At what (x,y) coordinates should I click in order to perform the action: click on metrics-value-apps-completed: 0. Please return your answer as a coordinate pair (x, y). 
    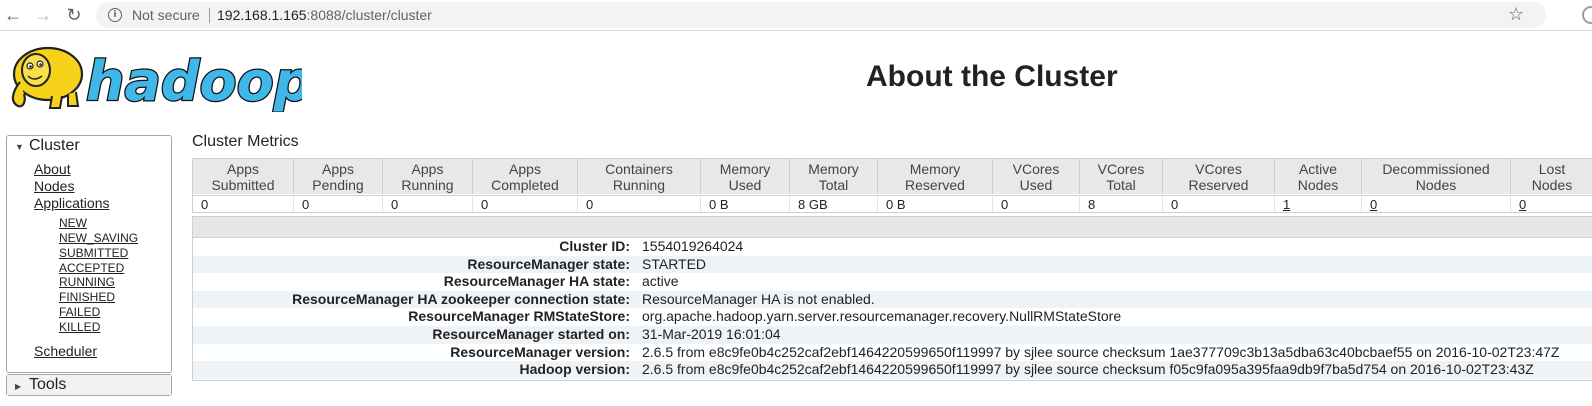
    Looking at the image, I should click on (525, 203).